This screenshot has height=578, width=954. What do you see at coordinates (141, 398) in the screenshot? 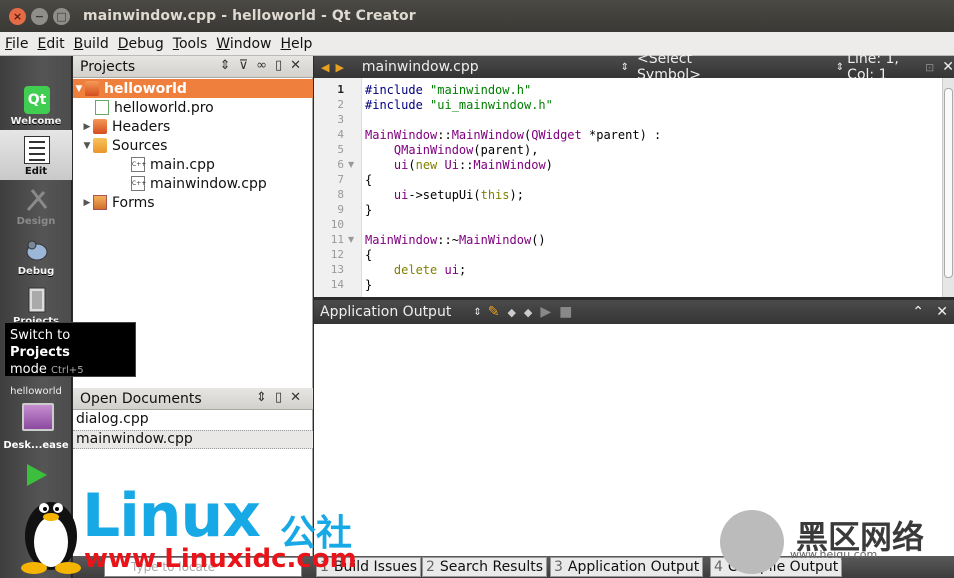
I see `open-documents-title: Open Documents` at bounding box center [141, 398].